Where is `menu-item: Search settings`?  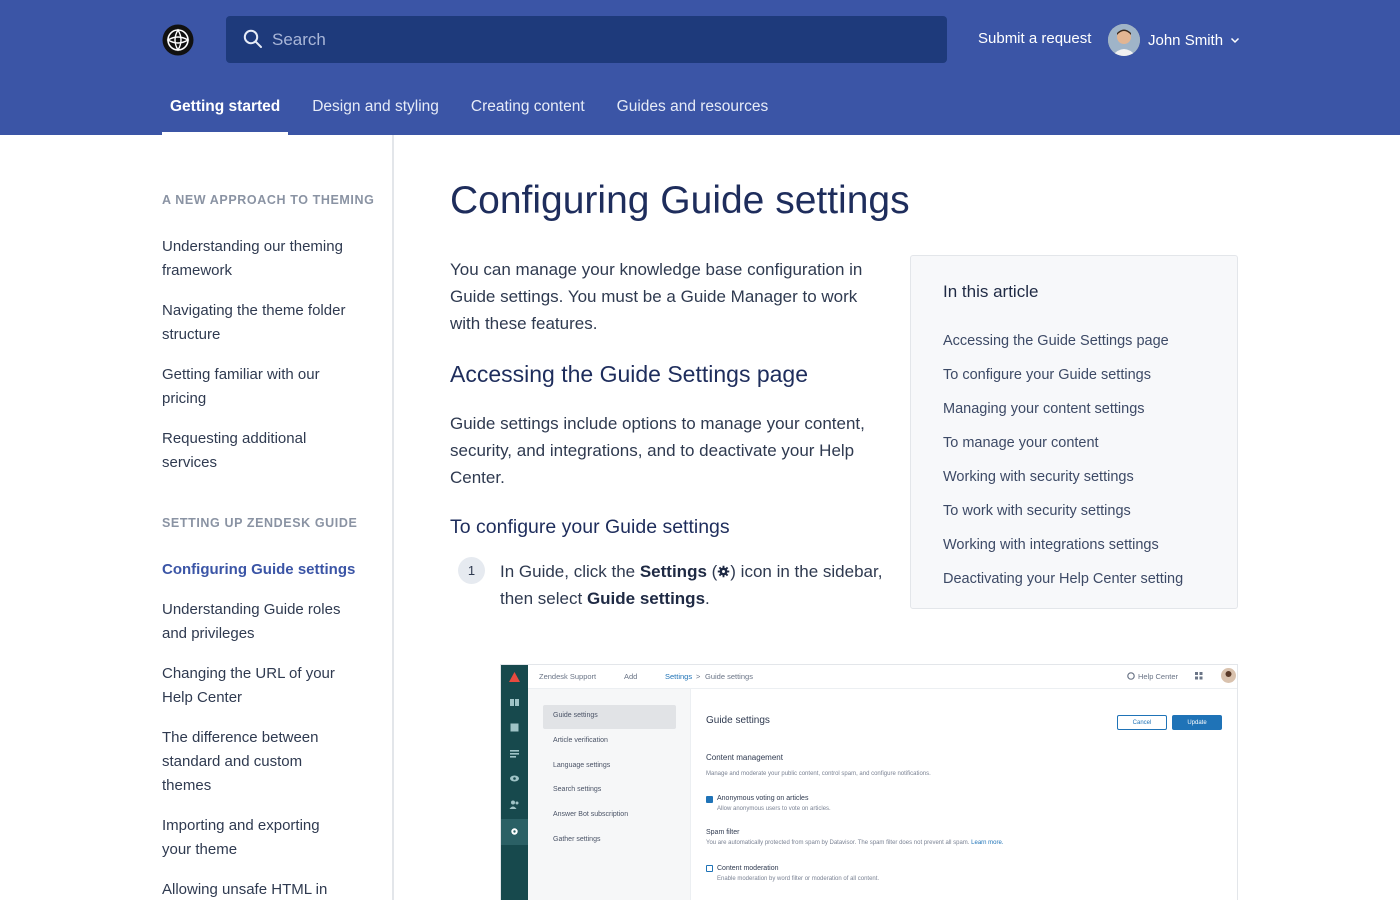
menu-item: Search settings is located at coordinates (577, 789).